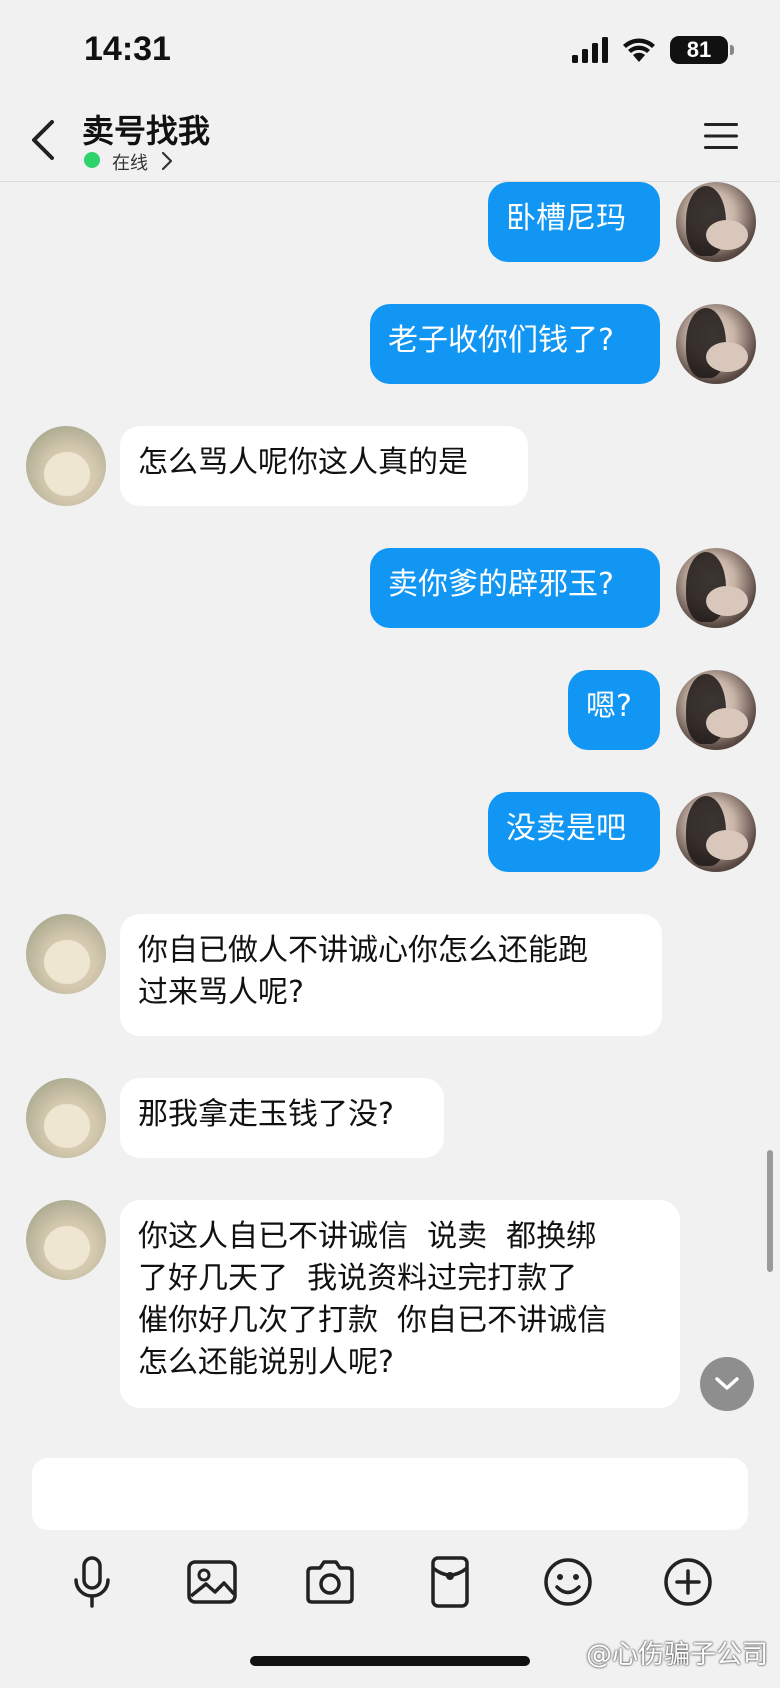 The height and width of the screenshot is (1688, 780). I want to click on status-icons: 81, so click(653, 50).